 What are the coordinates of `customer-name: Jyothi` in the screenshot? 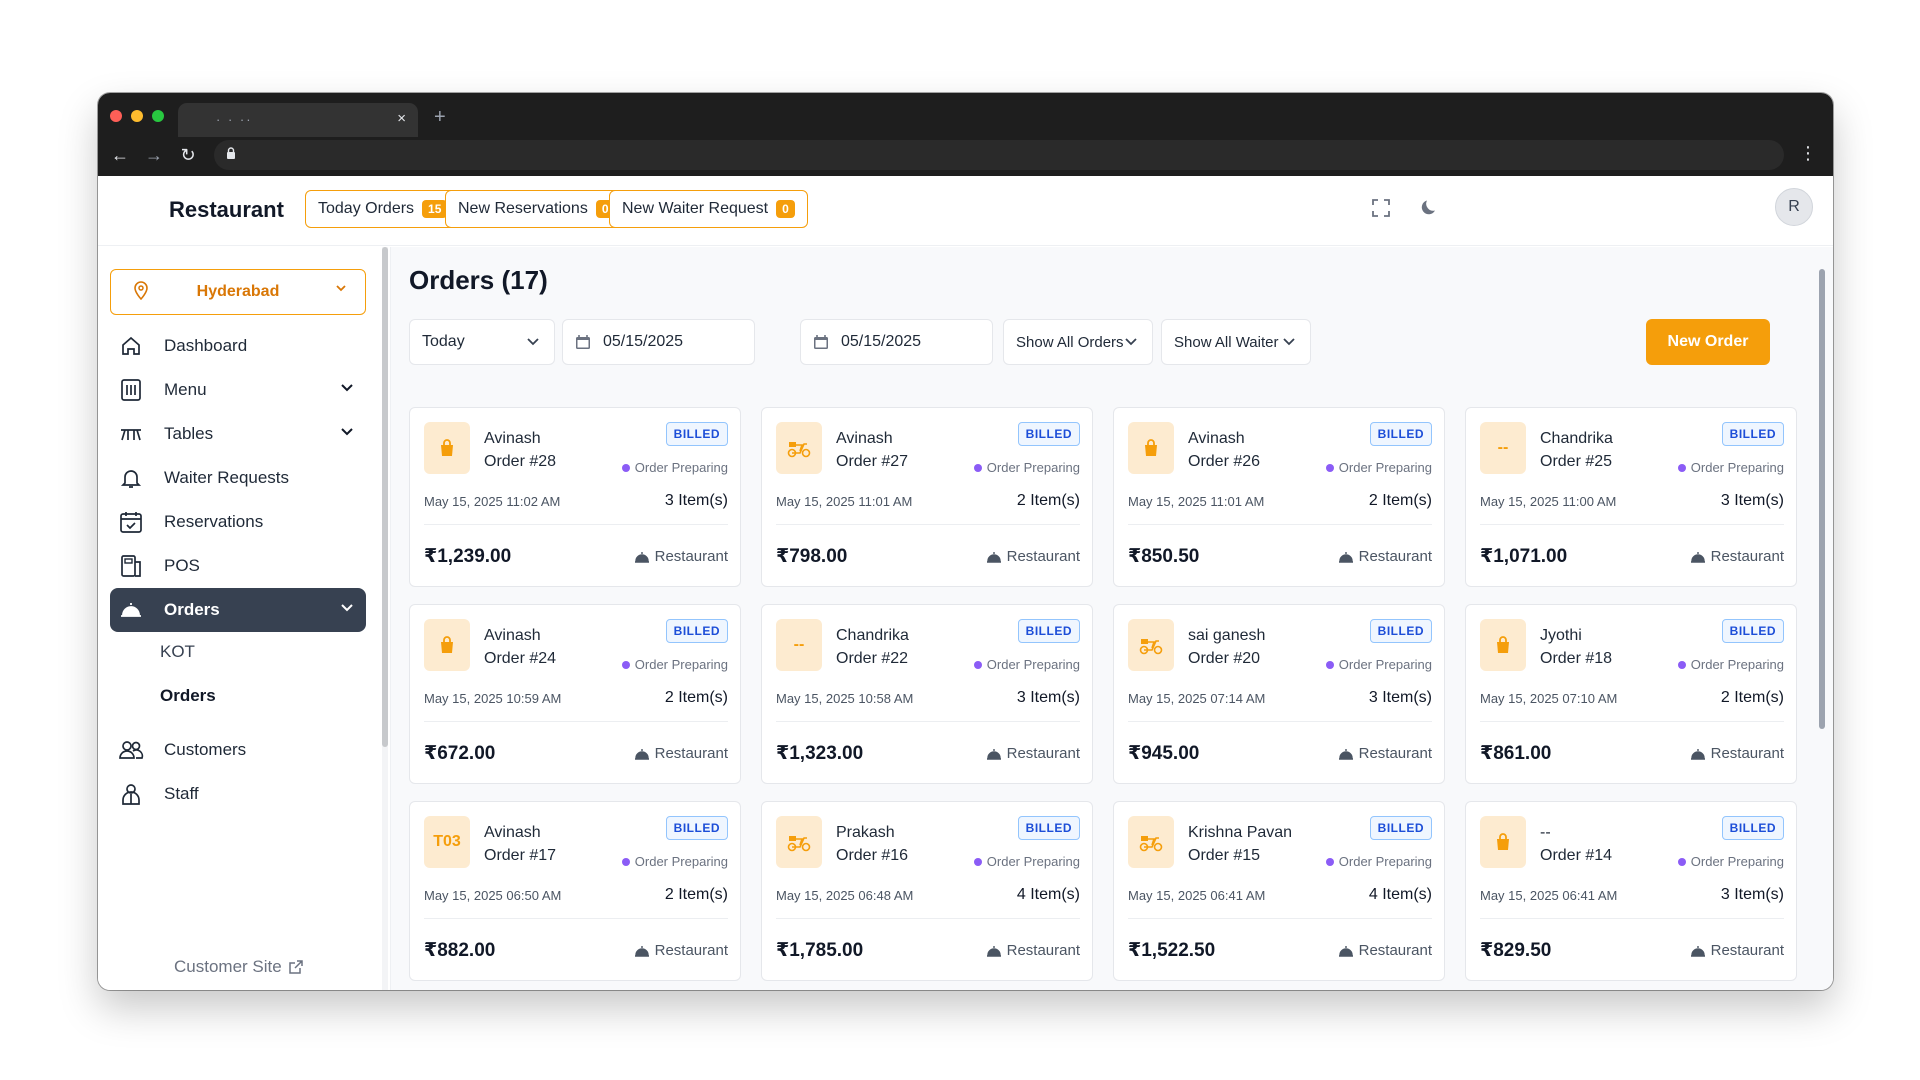 It's located at (1561, 635).